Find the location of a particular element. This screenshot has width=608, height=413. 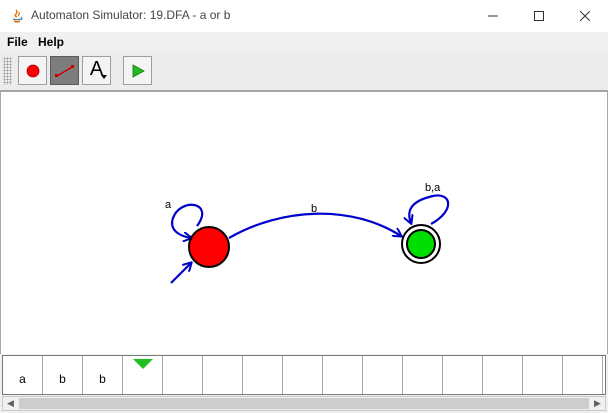

red-circle-icon is located at coordinates (32, 70).